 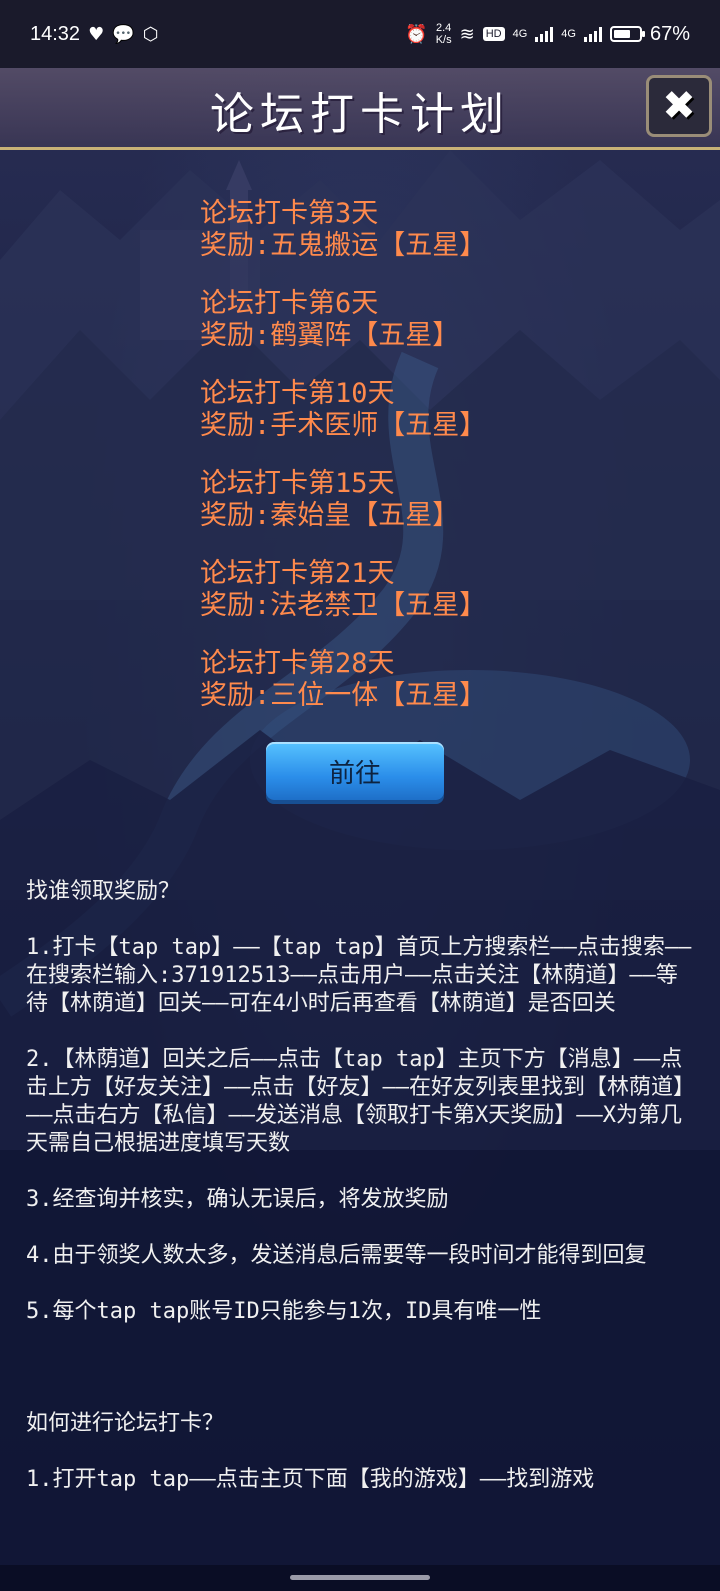 I want to click on go-button: 前往, so click(x=355, y=771).